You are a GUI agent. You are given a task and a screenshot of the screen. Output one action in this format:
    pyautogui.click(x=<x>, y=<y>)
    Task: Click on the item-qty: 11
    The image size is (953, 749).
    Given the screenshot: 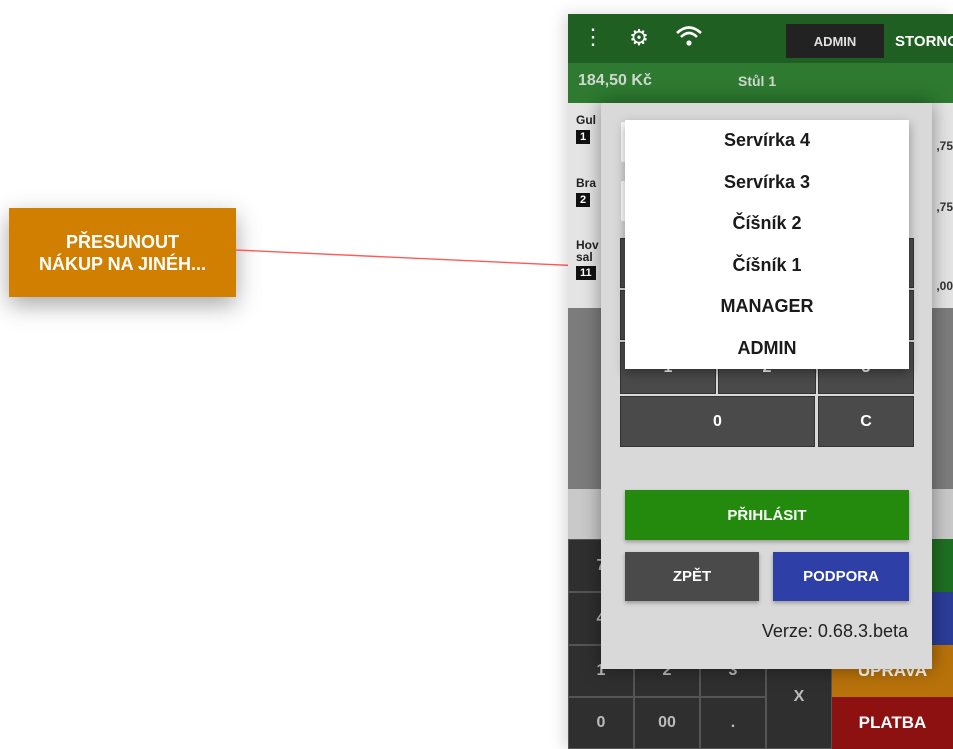 What is the action you would take?
    pyautogui.click(x=586, y=273)
    